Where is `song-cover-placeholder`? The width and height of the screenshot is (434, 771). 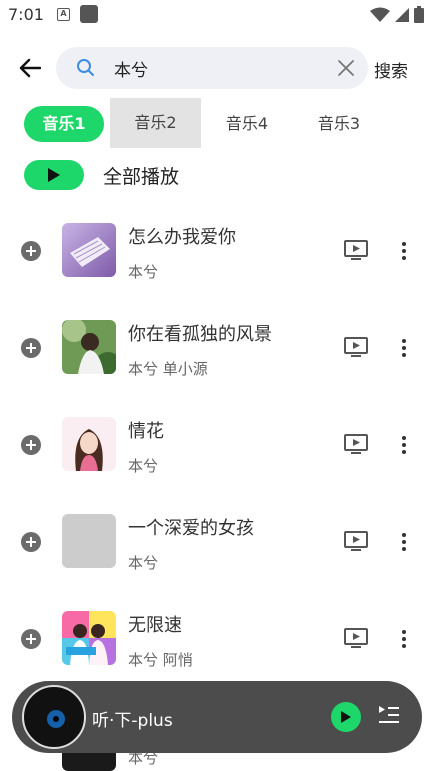 song-cover-placeholder is located at coordinates (89, 541).